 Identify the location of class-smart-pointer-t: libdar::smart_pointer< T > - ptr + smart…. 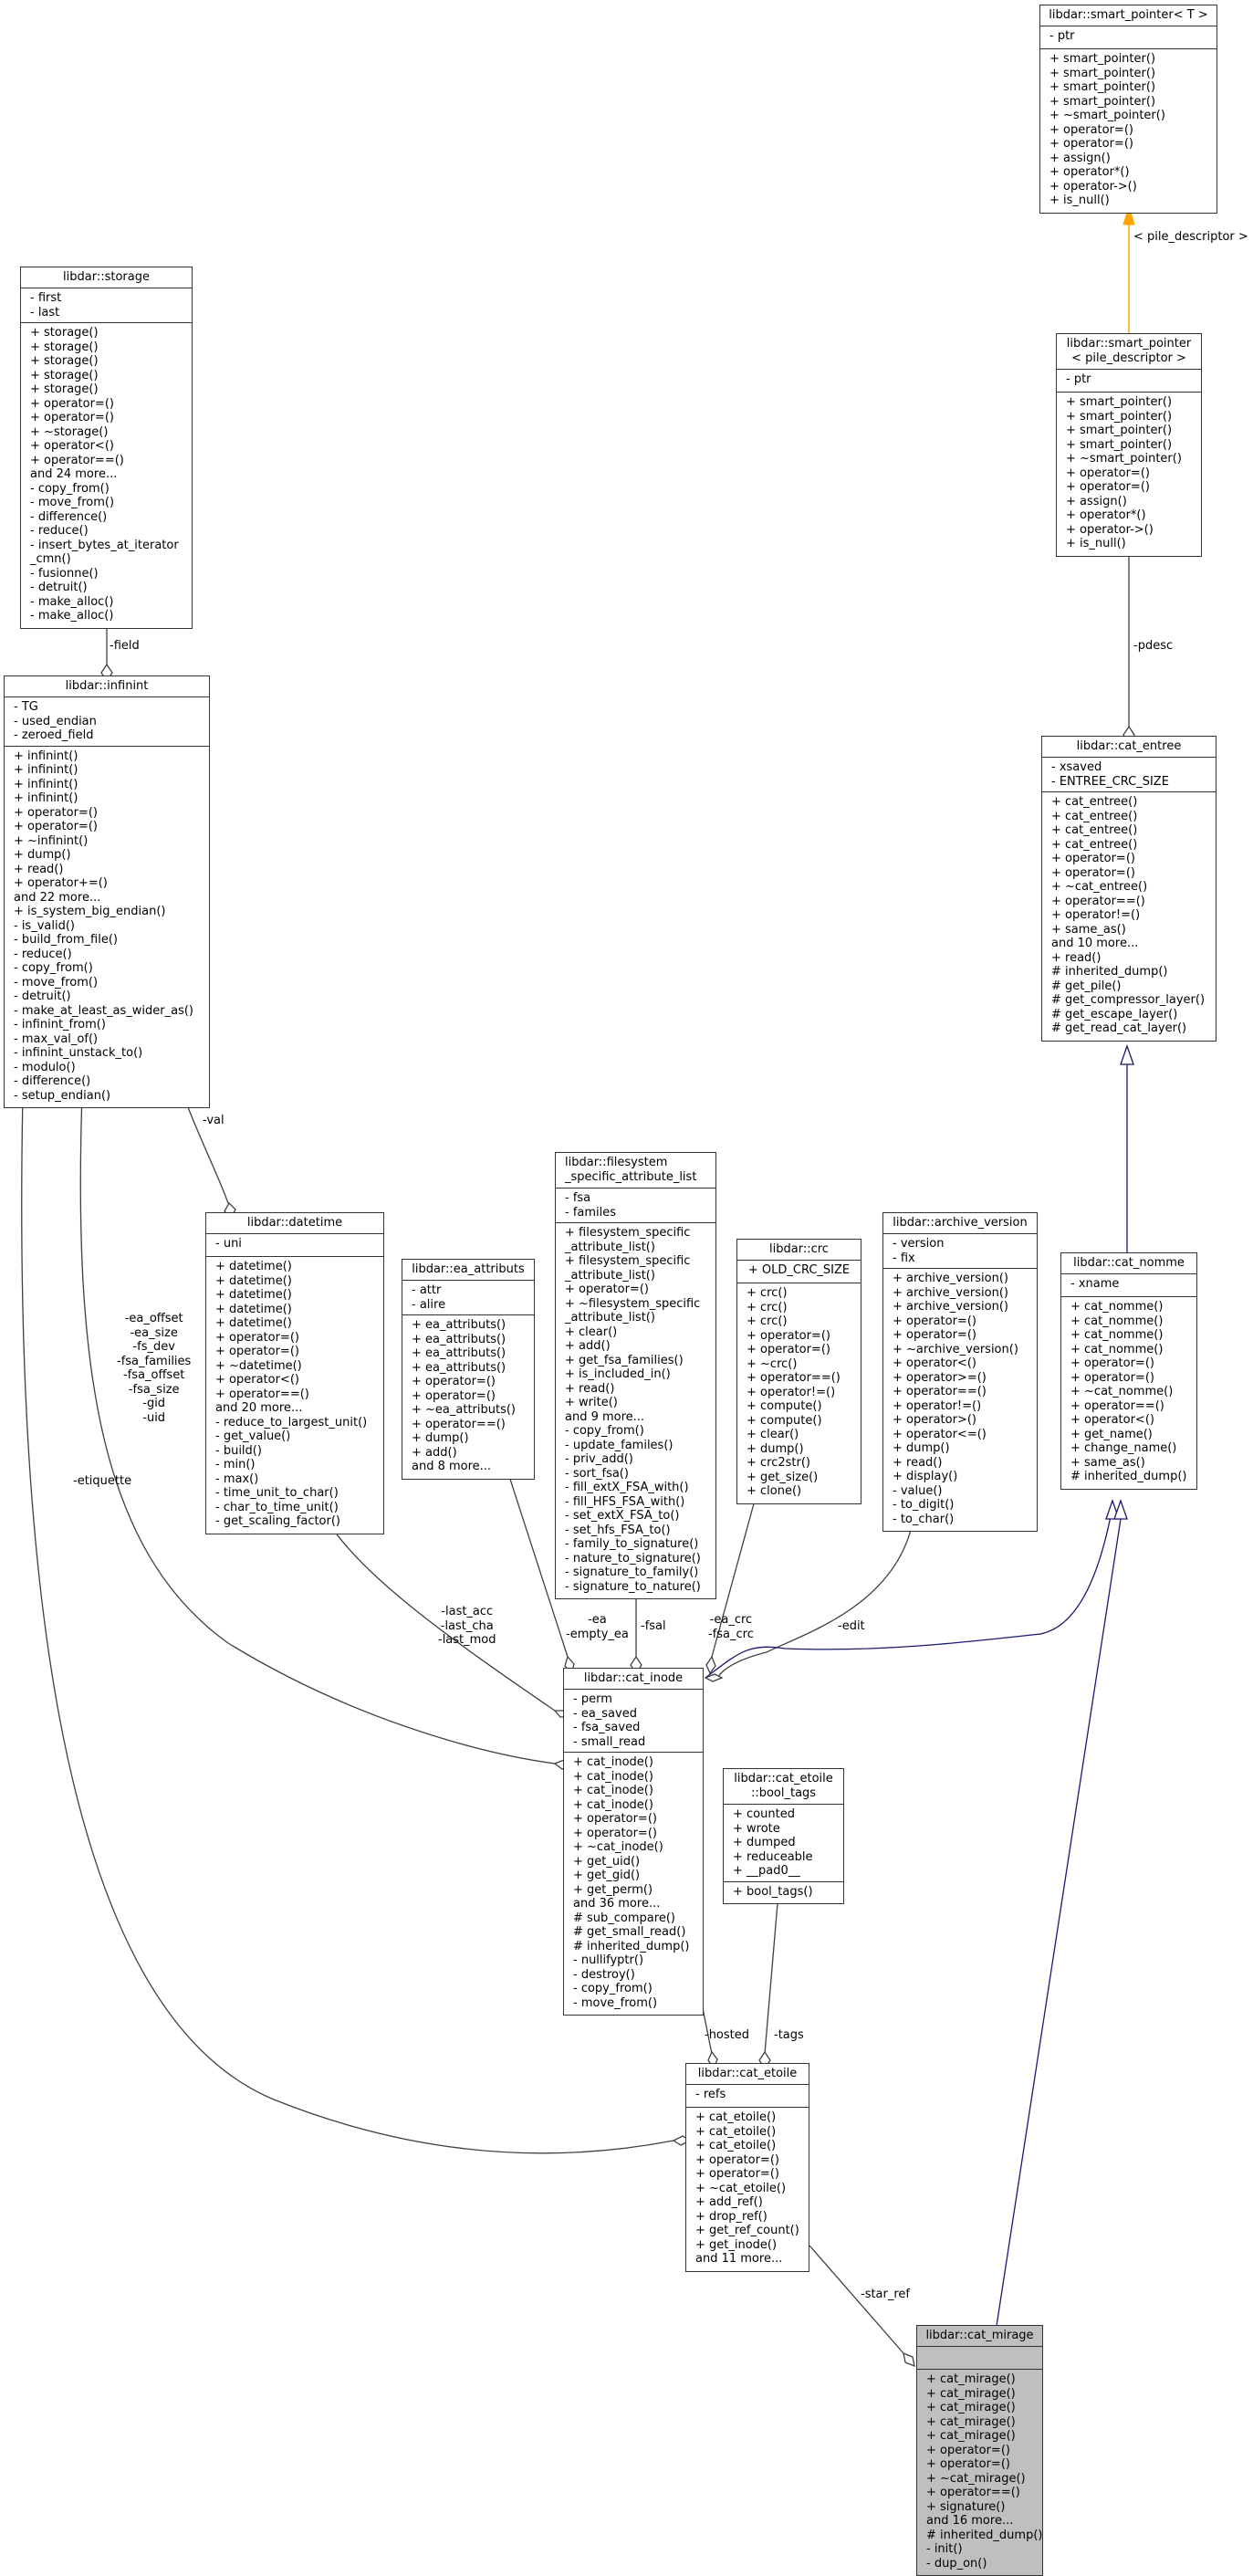
(1128, 109).